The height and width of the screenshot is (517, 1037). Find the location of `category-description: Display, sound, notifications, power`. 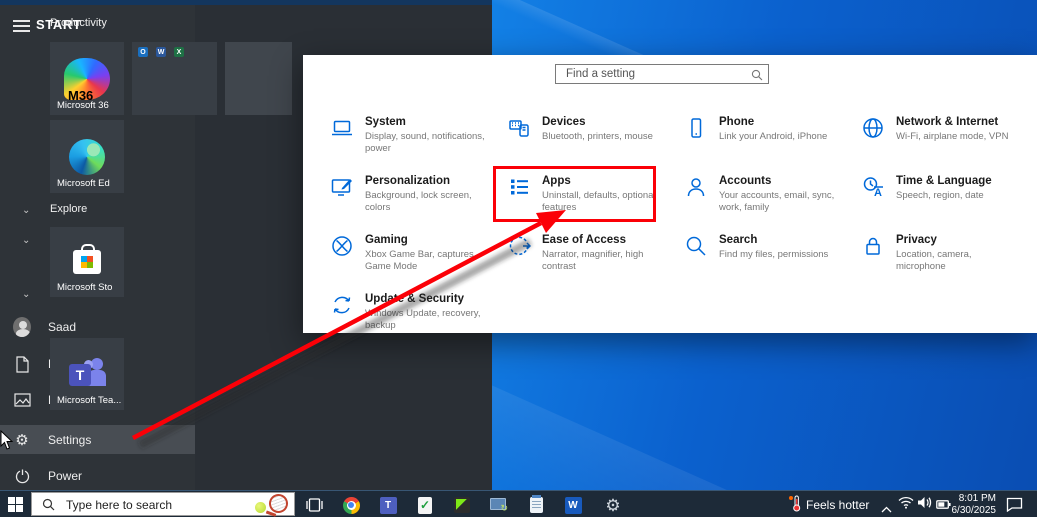

category-description: Display, sound, notifications, power is located at coordinates (425, 143).